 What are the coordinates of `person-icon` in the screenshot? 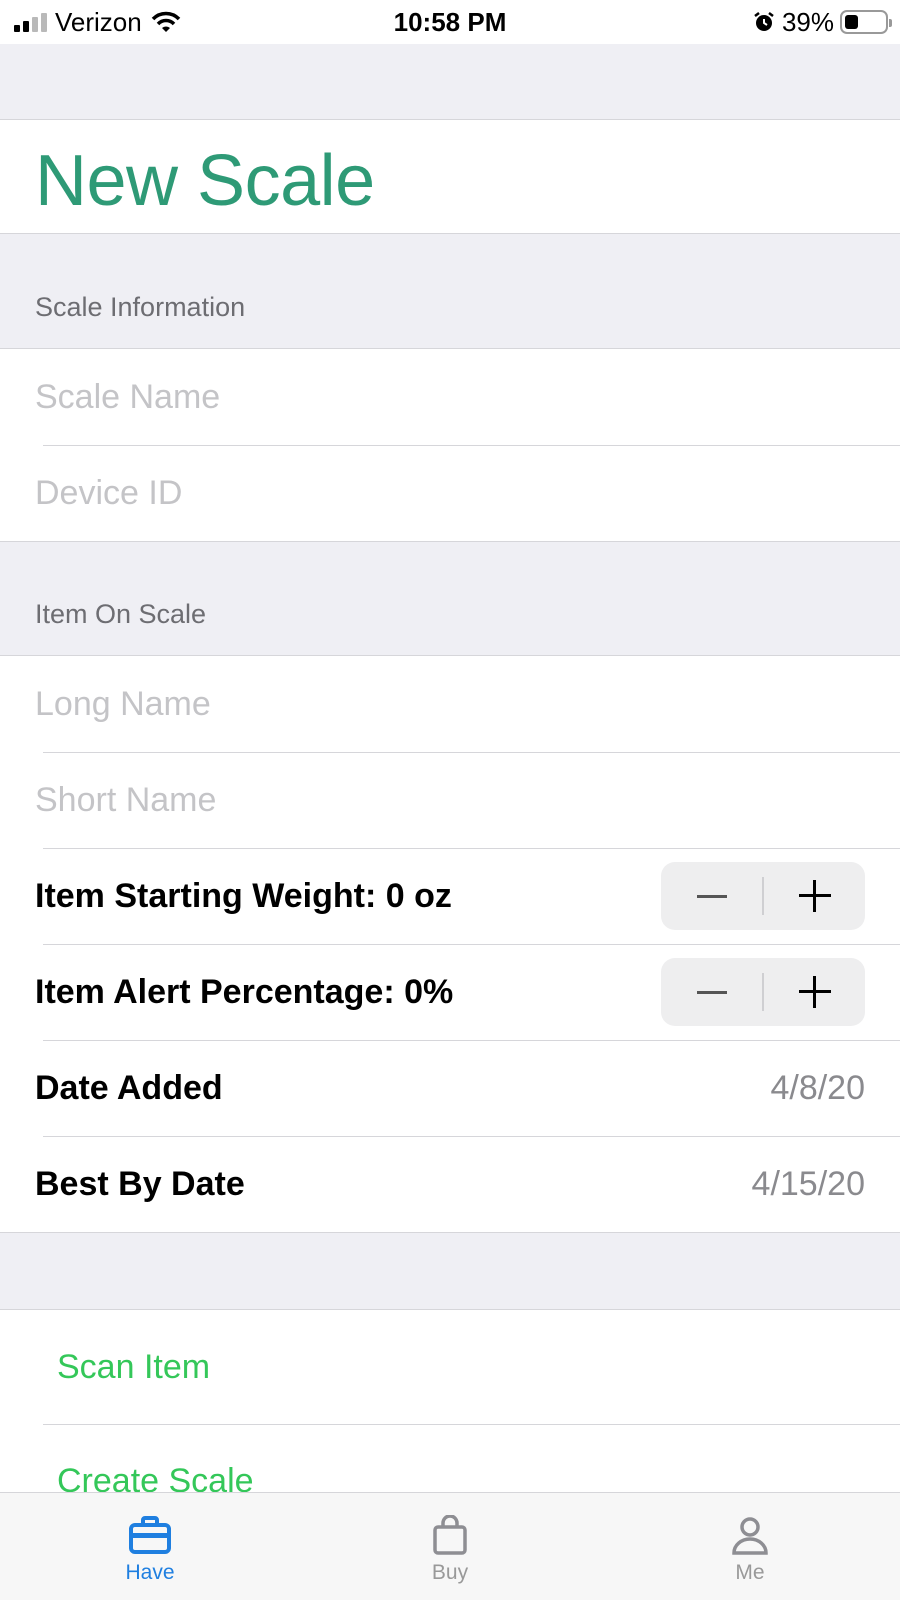 It's located at (750, 1536).